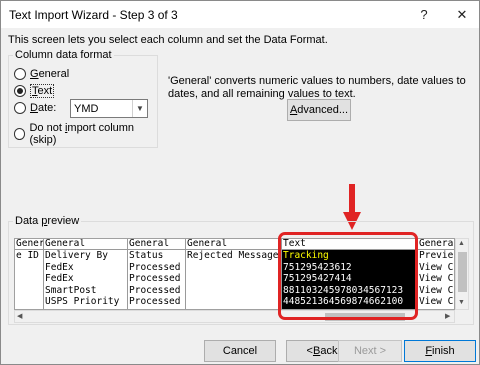 The width and height of the screenshot is (480, 365). Describe the element at coordinates (365, 317) in the screenshot. I see `horizontal-scroll-thumb` at that location.